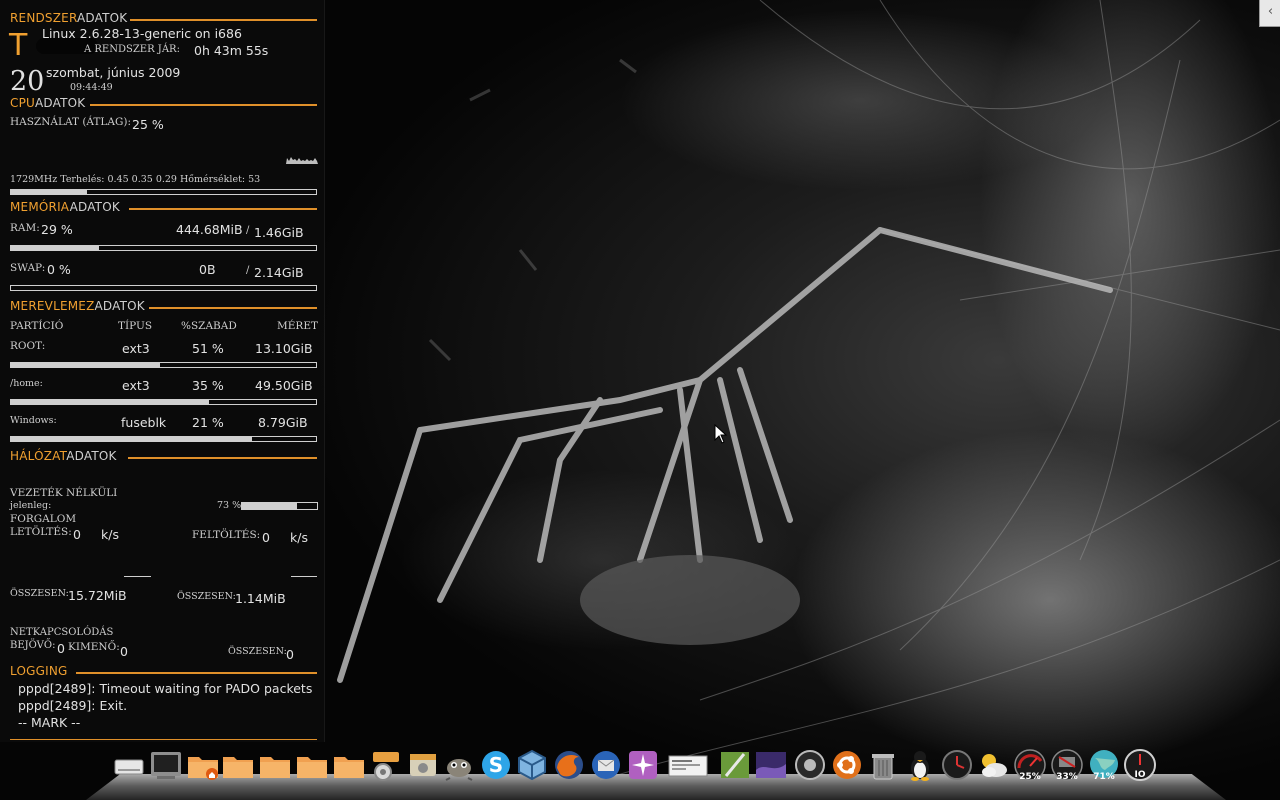 The height and width of the screenshot is (800, 1280). I want to click on svg-text: S, so click(496, 765).